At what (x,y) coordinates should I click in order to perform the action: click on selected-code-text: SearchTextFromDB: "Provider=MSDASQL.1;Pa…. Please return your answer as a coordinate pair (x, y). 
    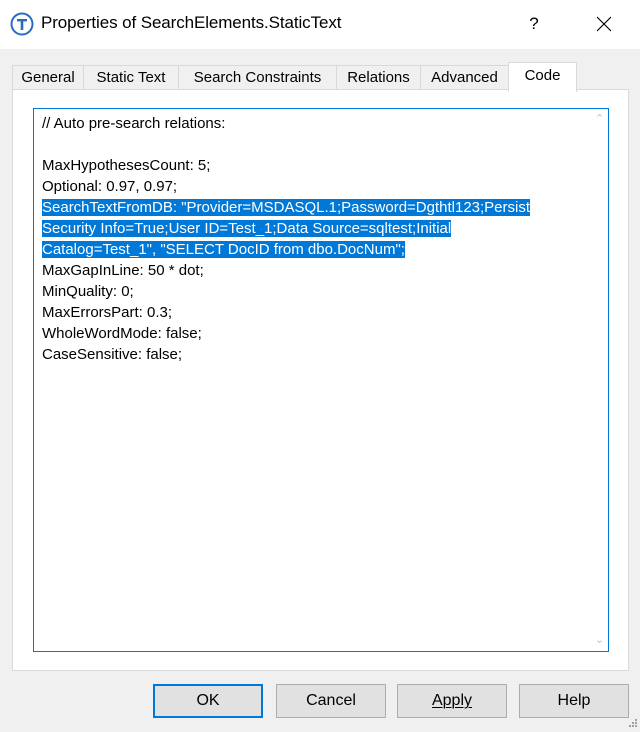
    Looking at the image, I should click on (286, 207).